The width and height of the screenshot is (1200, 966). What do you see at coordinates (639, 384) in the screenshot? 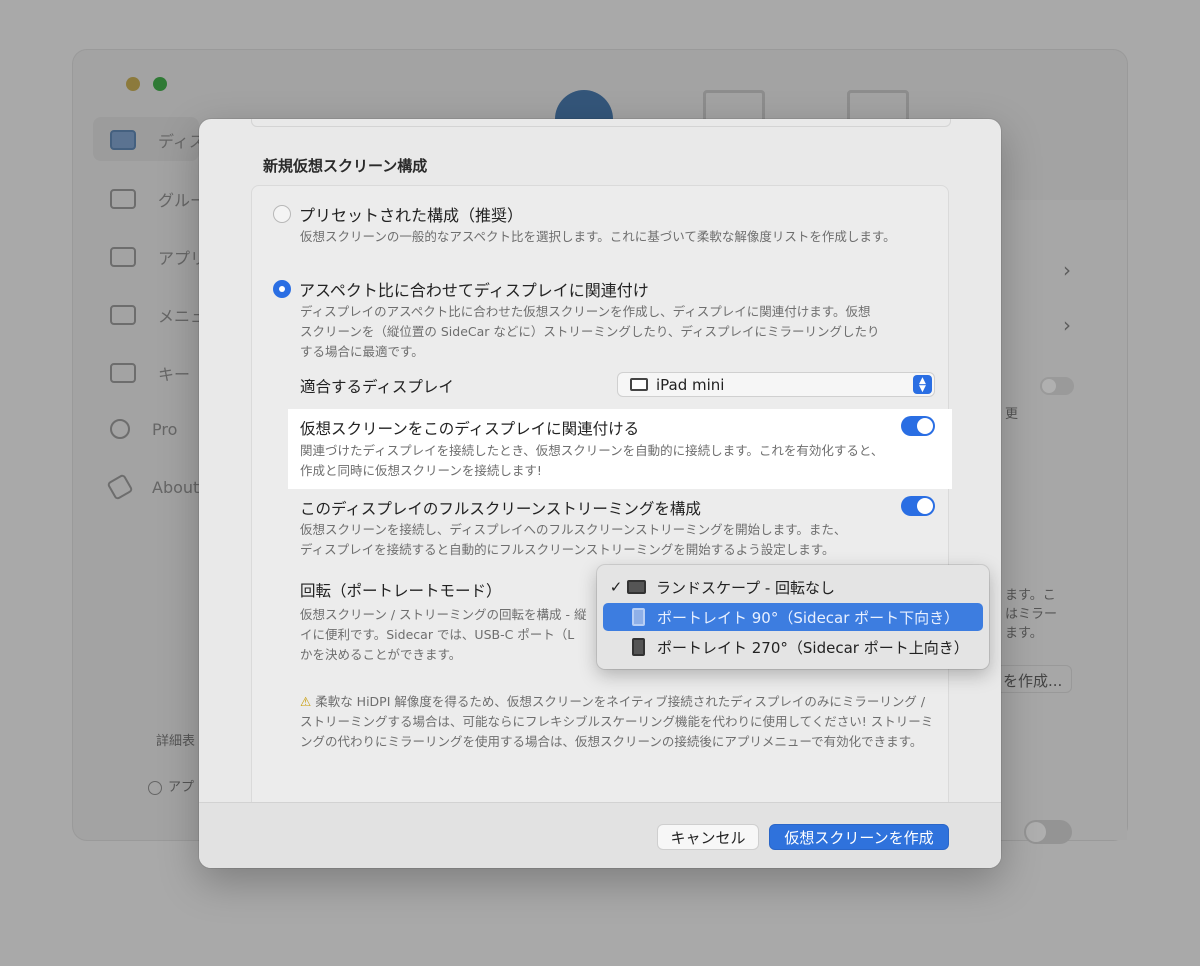
I see `ipad-icon` at bounding box center [639, 384].